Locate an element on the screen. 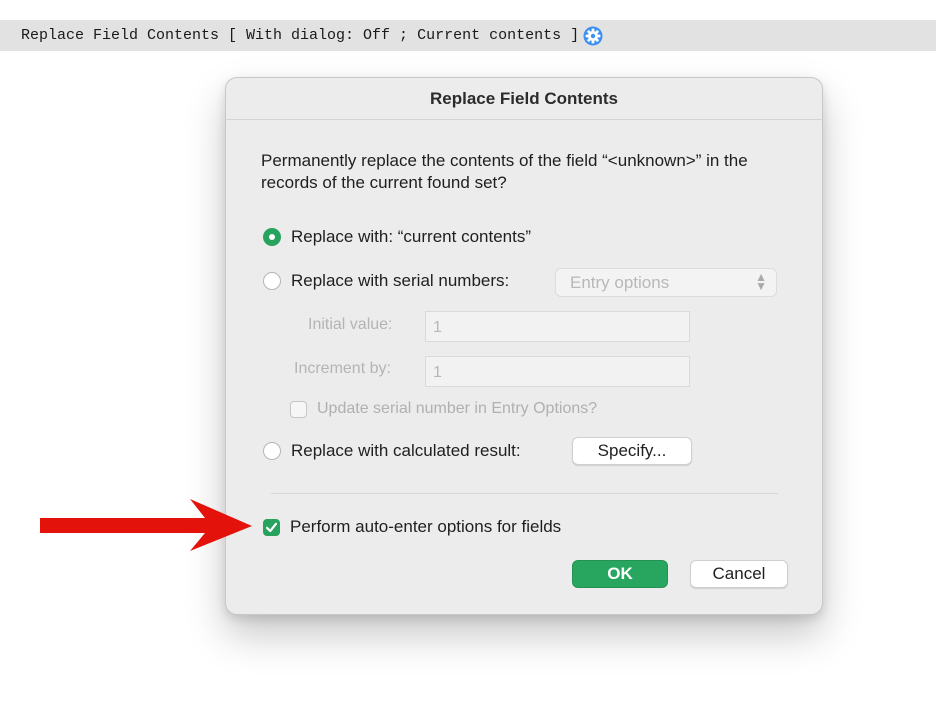  red-arrow-icon is located at coordinates (146, 525).